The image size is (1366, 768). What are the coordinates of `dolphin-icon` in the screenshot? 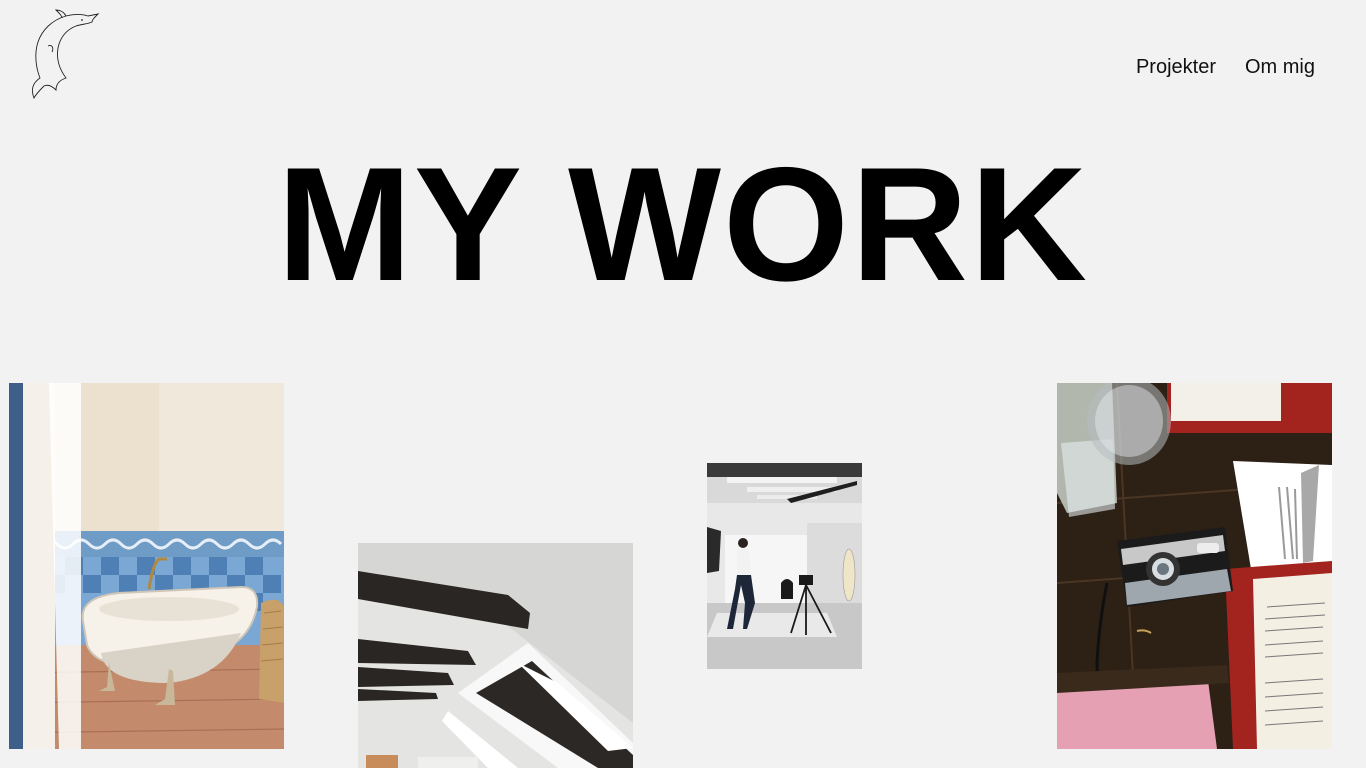 It's located at (65, 54).